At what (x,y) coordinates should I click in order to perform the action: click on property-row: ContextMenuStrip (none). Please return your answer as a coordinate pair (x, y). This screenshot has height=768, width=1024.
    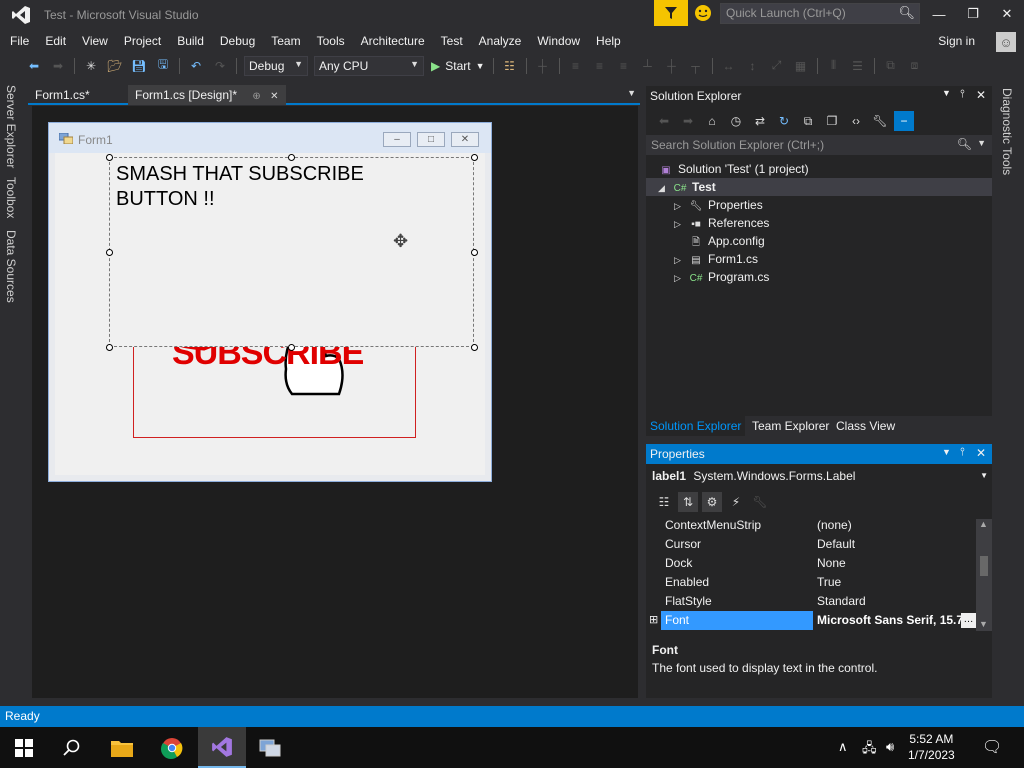
    Looking at the image, I should click on (811, 525).